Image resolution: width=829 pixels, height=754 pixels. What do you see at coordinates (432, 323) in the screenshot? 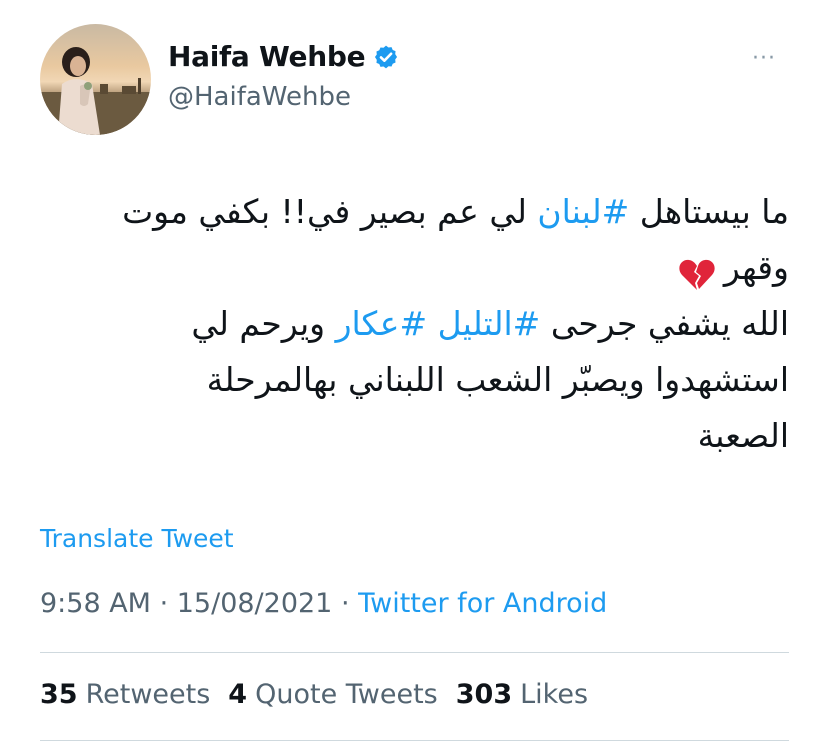
I see `tweet-text-segment` at bounding box center [432, 323].